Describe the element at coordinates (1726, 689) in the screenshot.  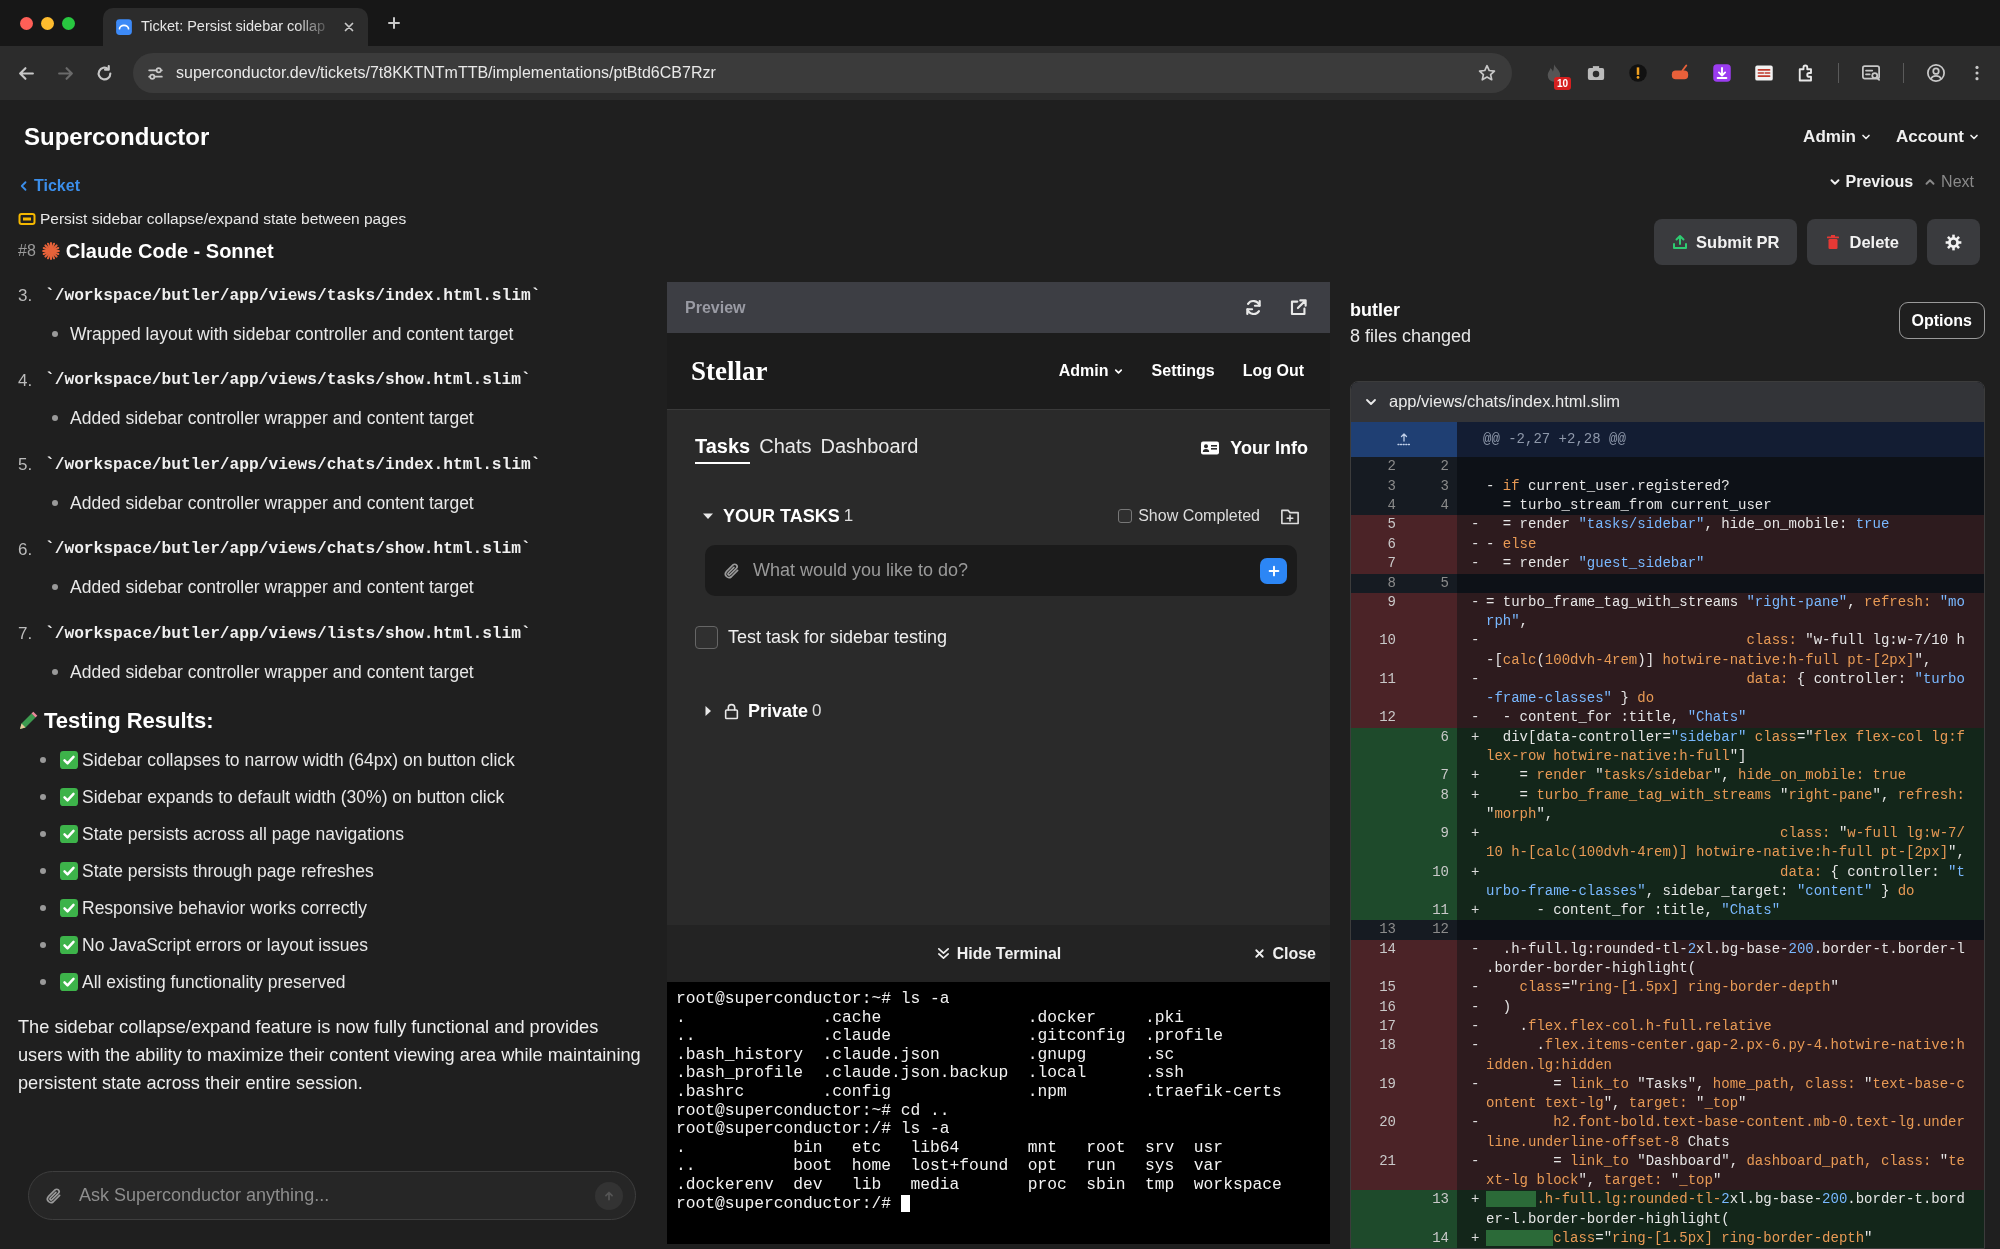
I see `code-line: data: { controller: "turbo-frame-classes" } do` at that location.